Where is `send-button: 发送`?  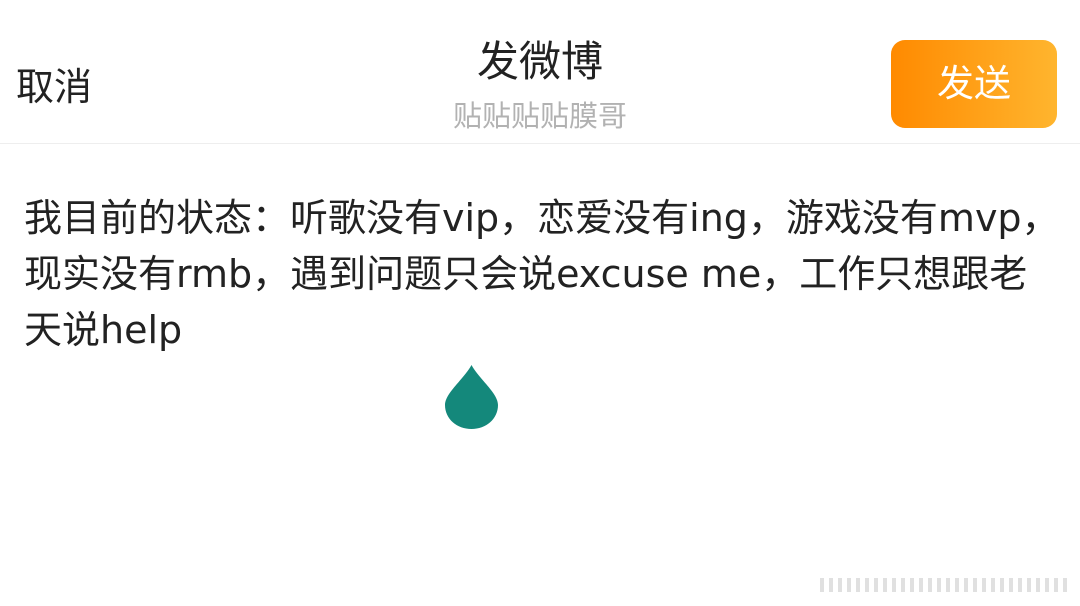
send-button: 发送 is located at coordinates (974, 84).